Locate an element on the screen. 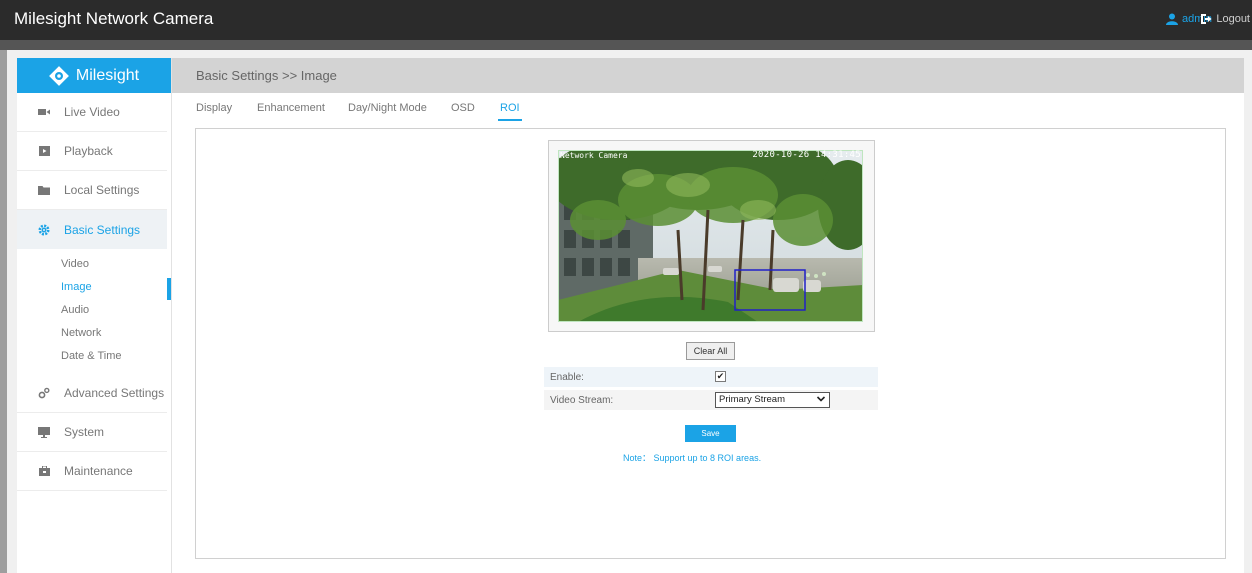 The height and width of the screenshot is (573, 1252). logout-button: Logout is located at coordinates (1225, 19).